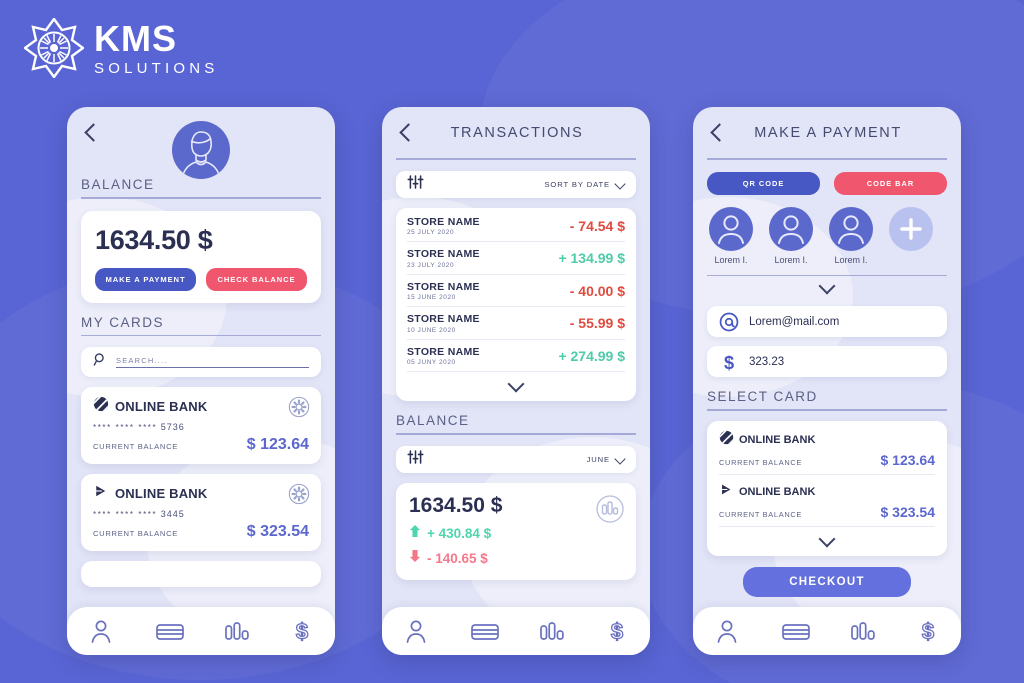 The width and height of the screenshot is (1024, 683). Describe the element at coordinates (827, 286) in the screenshot. I see `expand-contacts-button` at that location.